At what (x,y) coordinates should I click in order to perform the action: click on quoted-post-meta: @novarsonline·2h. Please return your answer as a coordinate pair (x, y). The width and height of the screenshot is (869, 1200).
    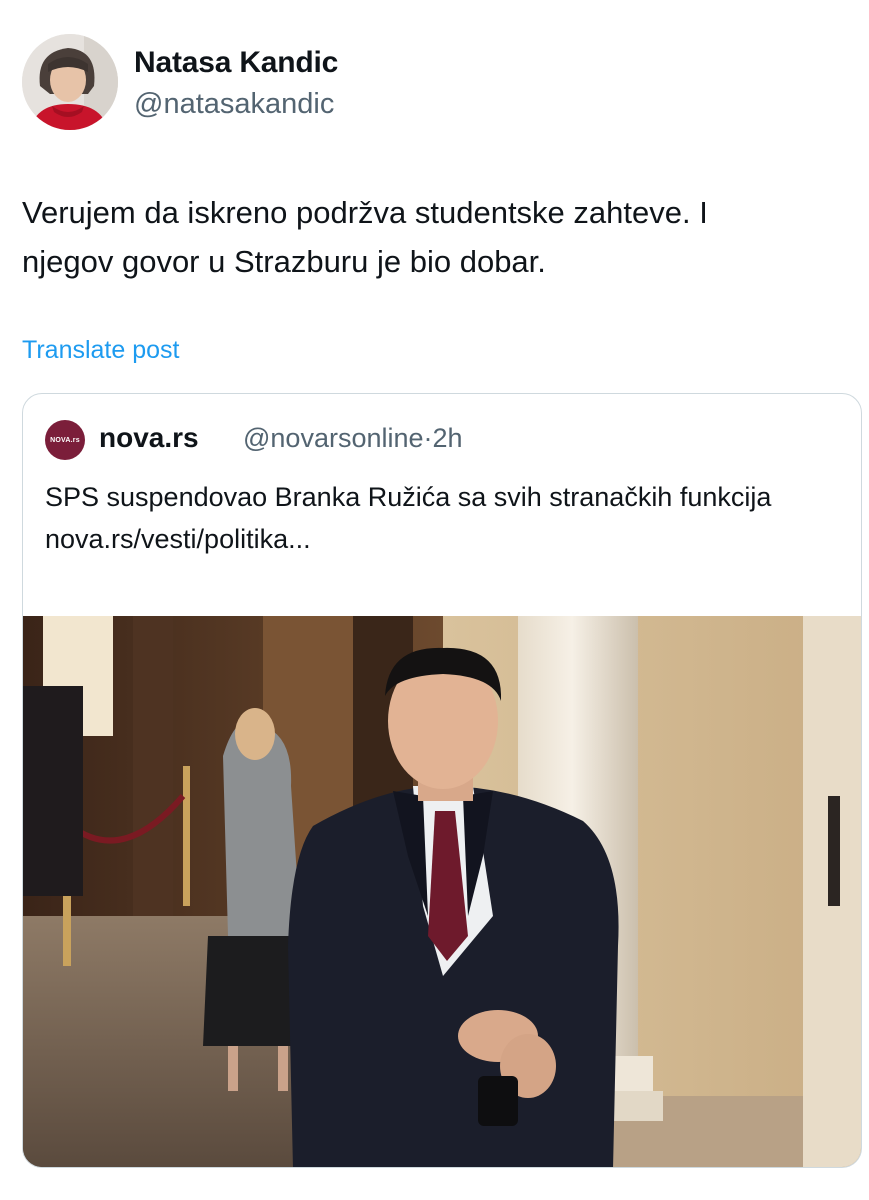
    Looking at the image, I should click on (353, 438).